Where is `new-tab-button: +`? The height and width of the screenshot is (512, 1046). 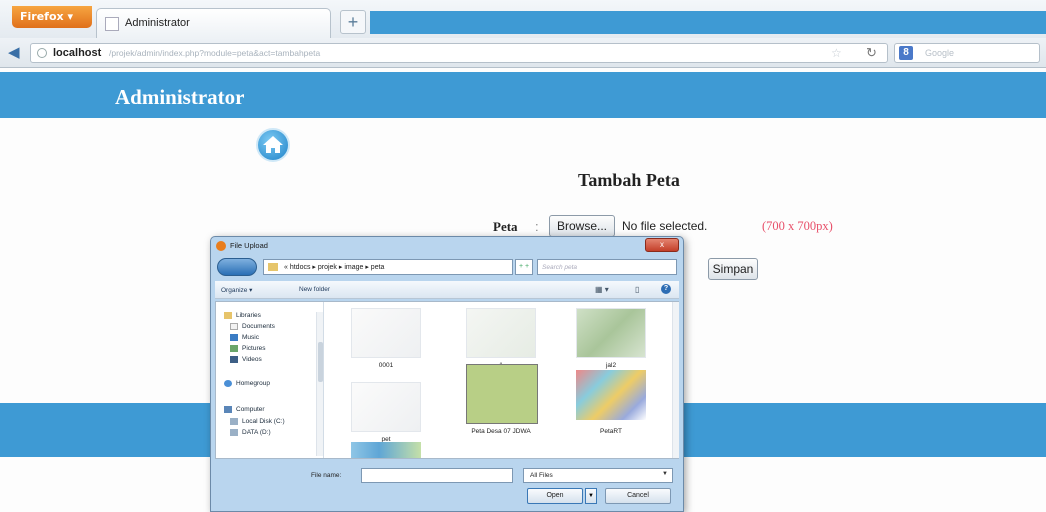 new-tab-button: + is located at coordinates (353, 22).